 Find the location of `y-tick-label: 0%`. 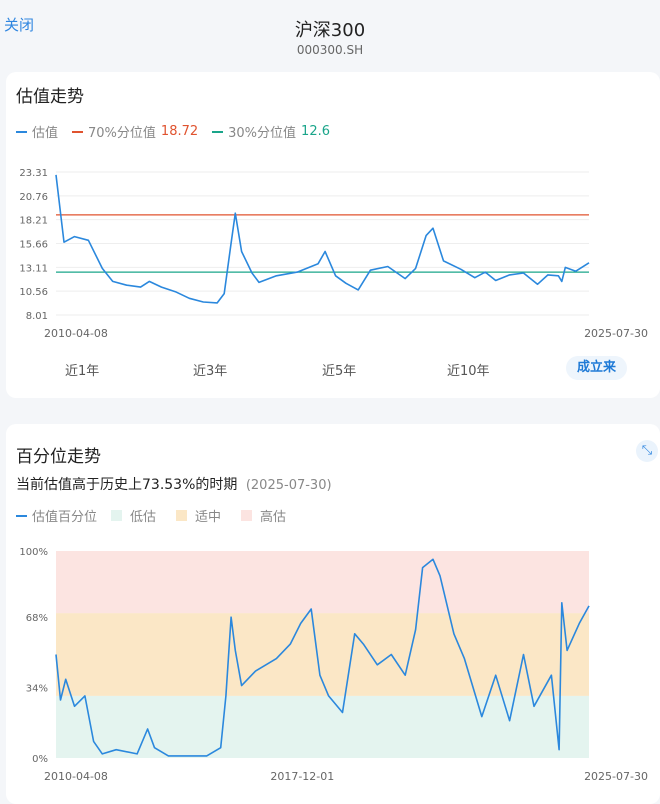

y-tick-label: 0% is located at coordinates (40, 759).